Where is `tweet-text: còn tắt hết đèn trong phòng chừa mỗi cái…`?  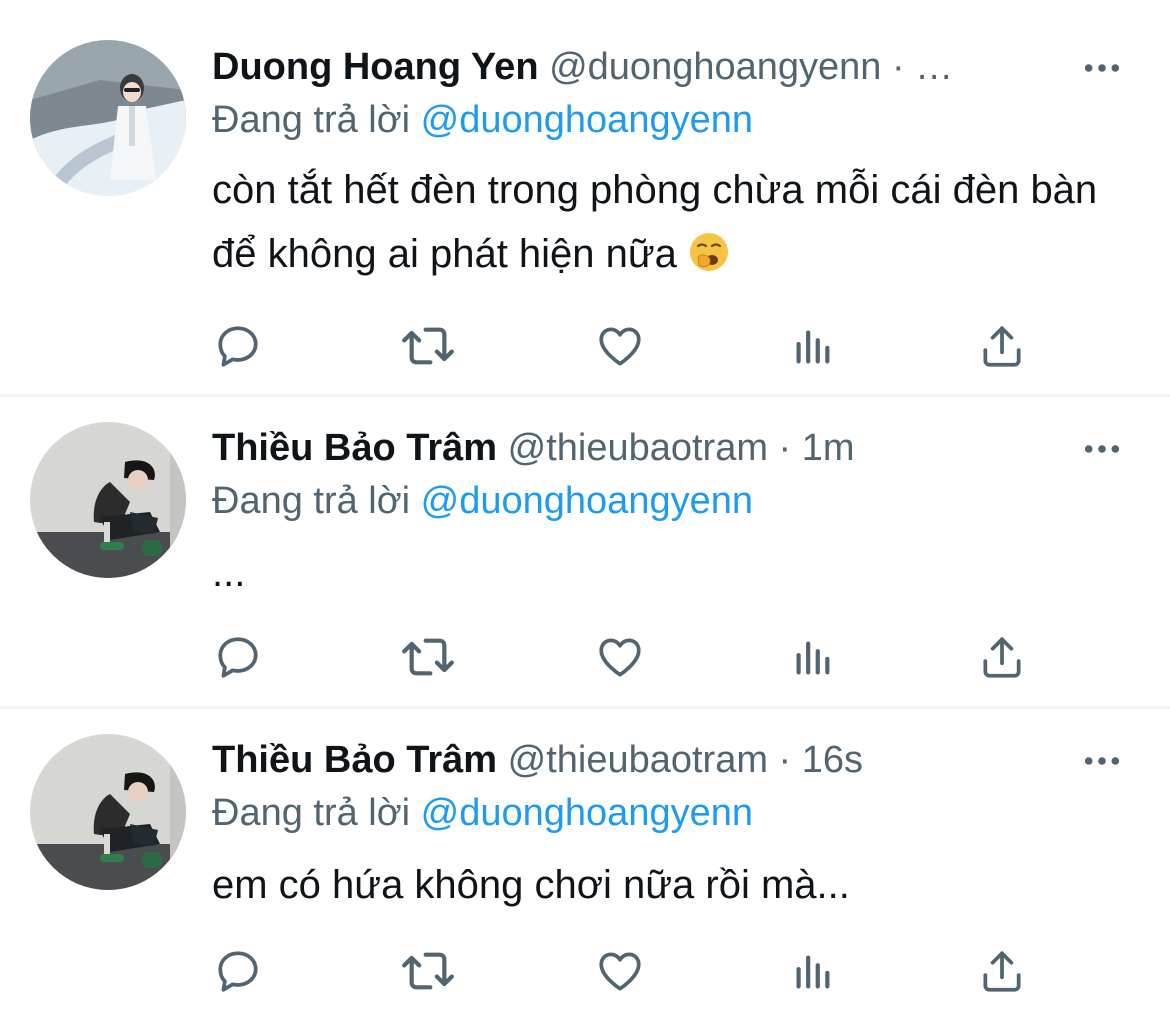 tweet-text: còn tắt hết đèn trong phòng chừa mỗi cái… is located at coordinates (671, 225).